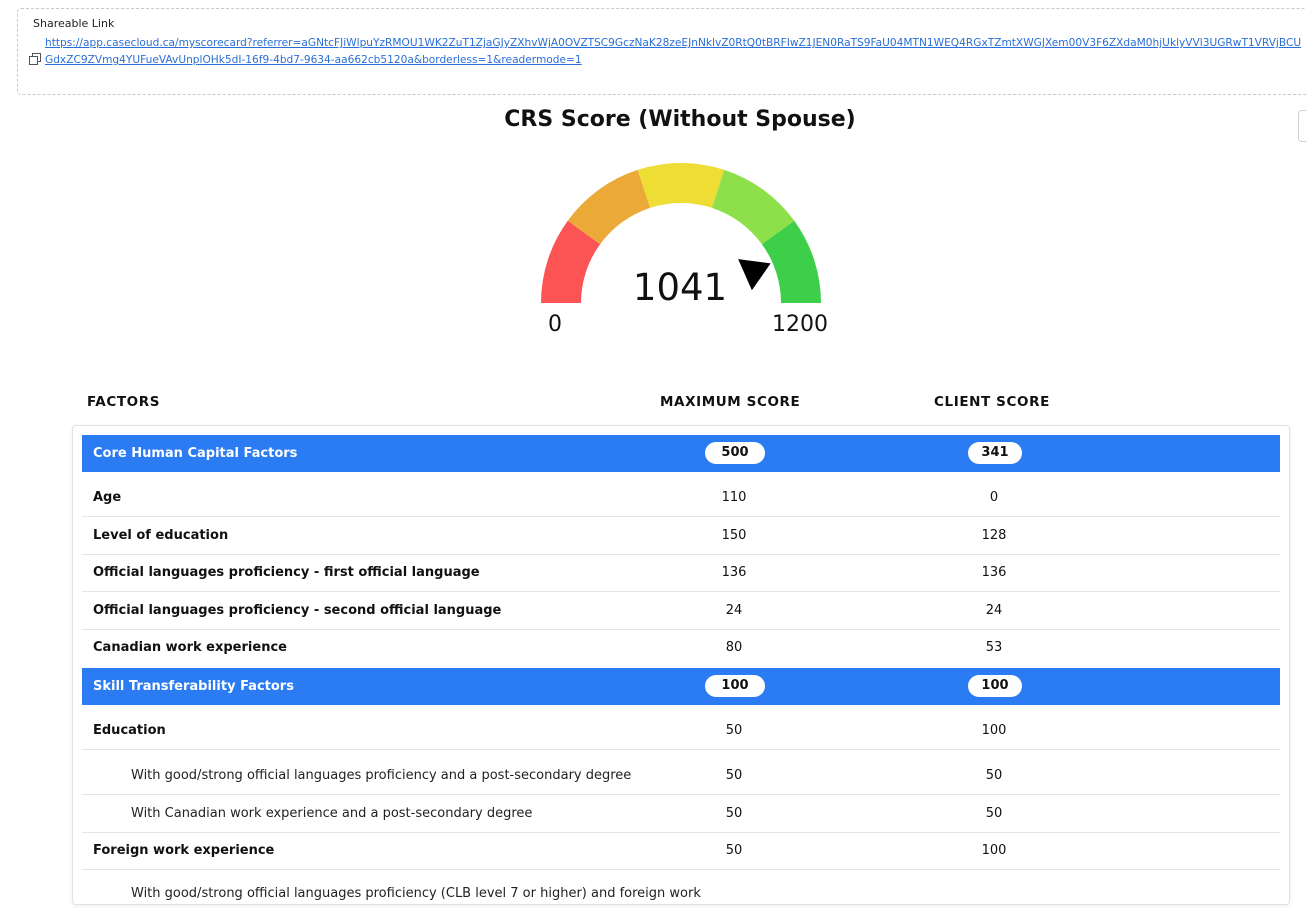  What do you see at coordinates (681, 498) in the screenshot?
I see `table-row: Age 110 0` at bounding box center [681, 498].